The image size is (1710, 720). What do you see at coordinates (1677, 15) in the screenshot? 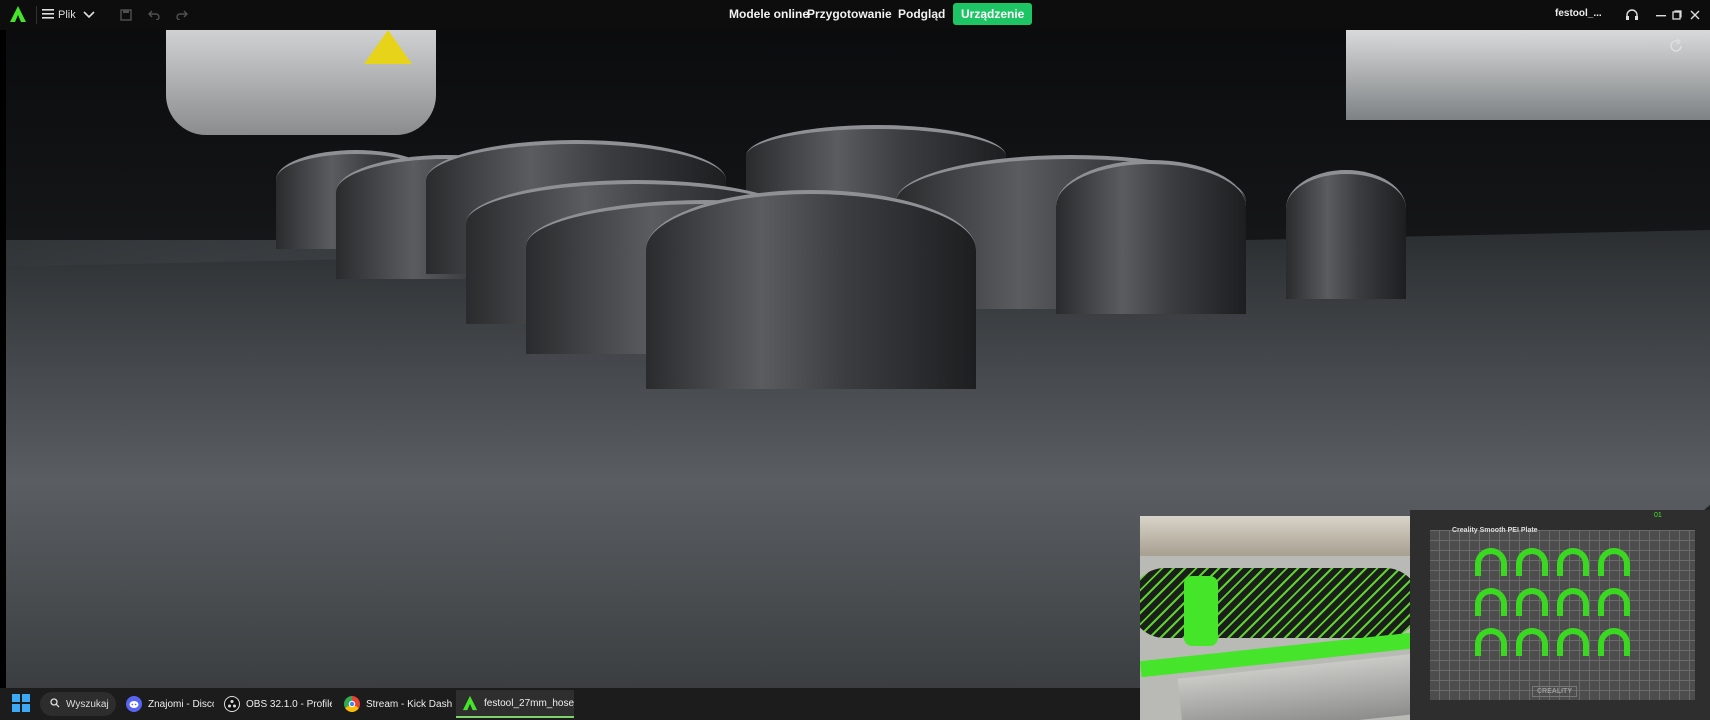
I see `restore-icon` at bounding box center [1677, 15].